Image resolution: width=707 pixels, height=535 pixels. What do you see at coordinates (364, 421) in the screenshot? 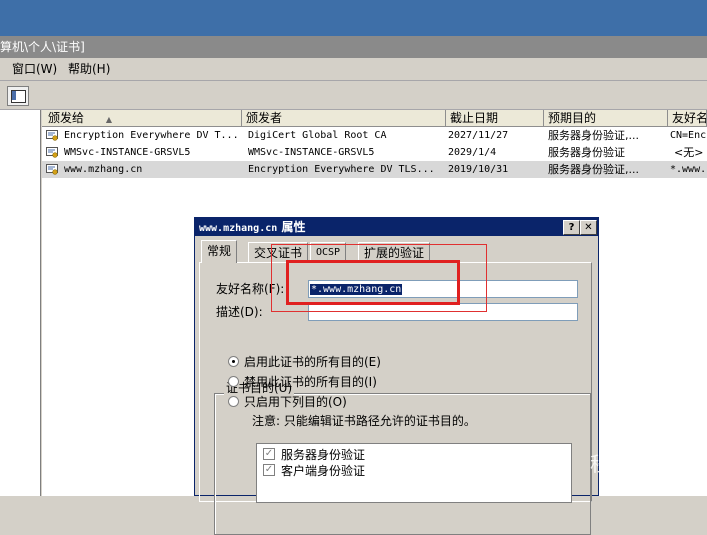
I see `purposes-note: 注意: 只能编辑证书路径允许的证书目的。` at bounding box center [364, 421].